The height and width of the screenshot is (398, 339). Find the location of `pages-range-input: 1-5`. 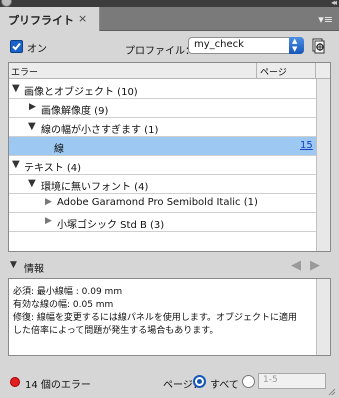

pages-range-input: 1-5 is located at coordinates (292, 381).